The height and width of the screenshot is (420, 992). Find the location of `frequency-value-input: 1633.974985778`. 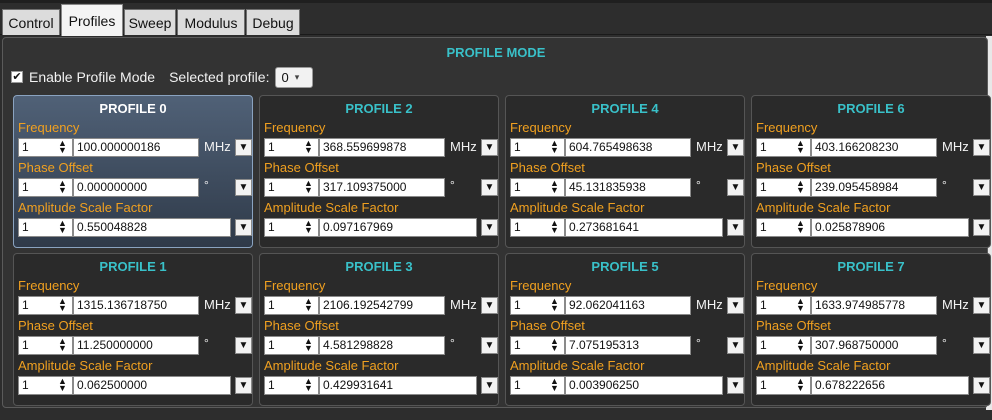

frequency-value-input: 1633.974985778 is located at coordinates (874, 305).